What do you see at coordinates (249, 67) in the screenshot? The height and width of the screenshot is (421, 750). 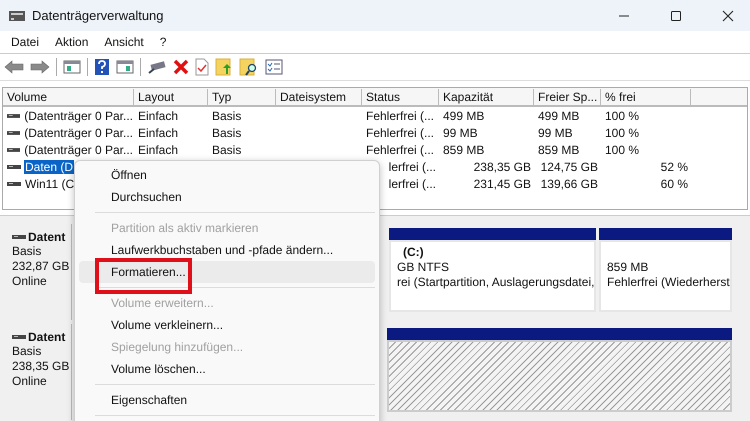 I see `folder-search-icon` at bounding box center [249, 67].